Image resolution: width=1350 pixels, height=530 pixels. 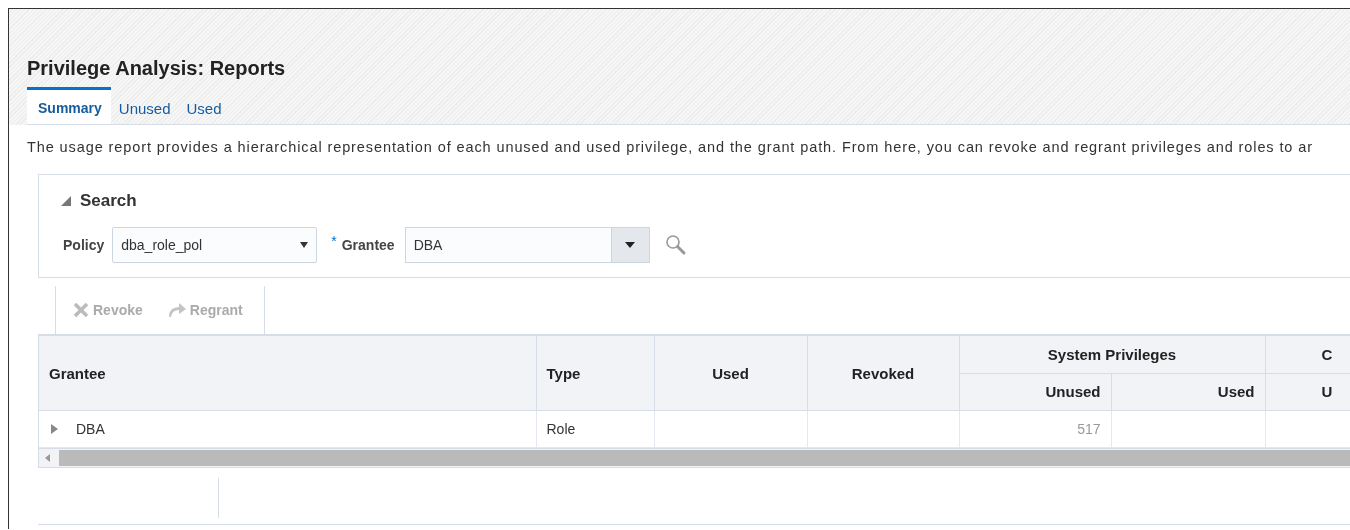 What do you see at coordinates (108, 201) in the screenshot?
I see `search-title: Search` at bounding box center [108, 201].